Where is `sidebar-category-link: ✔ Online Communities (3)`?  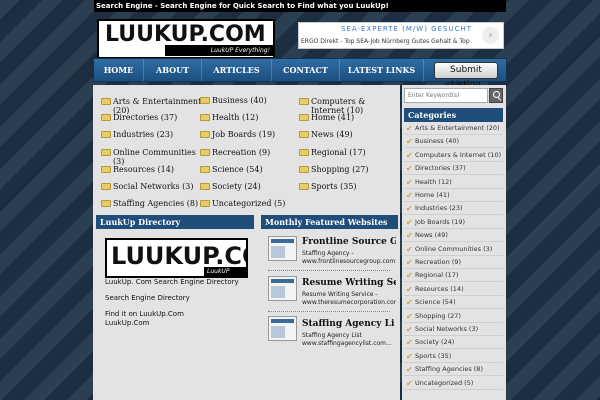 sidebar-category-link: ✔ Online Communities (3) is located at coordinates (453, 249).